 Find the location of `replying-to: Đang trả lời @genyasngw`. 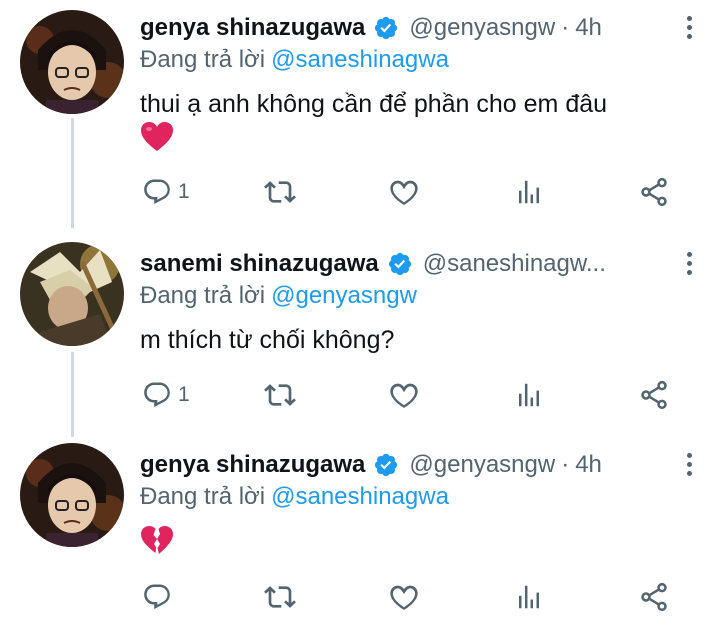

replying-to: Đang trả lời @genyasngw is located at coordinates (278, 296).